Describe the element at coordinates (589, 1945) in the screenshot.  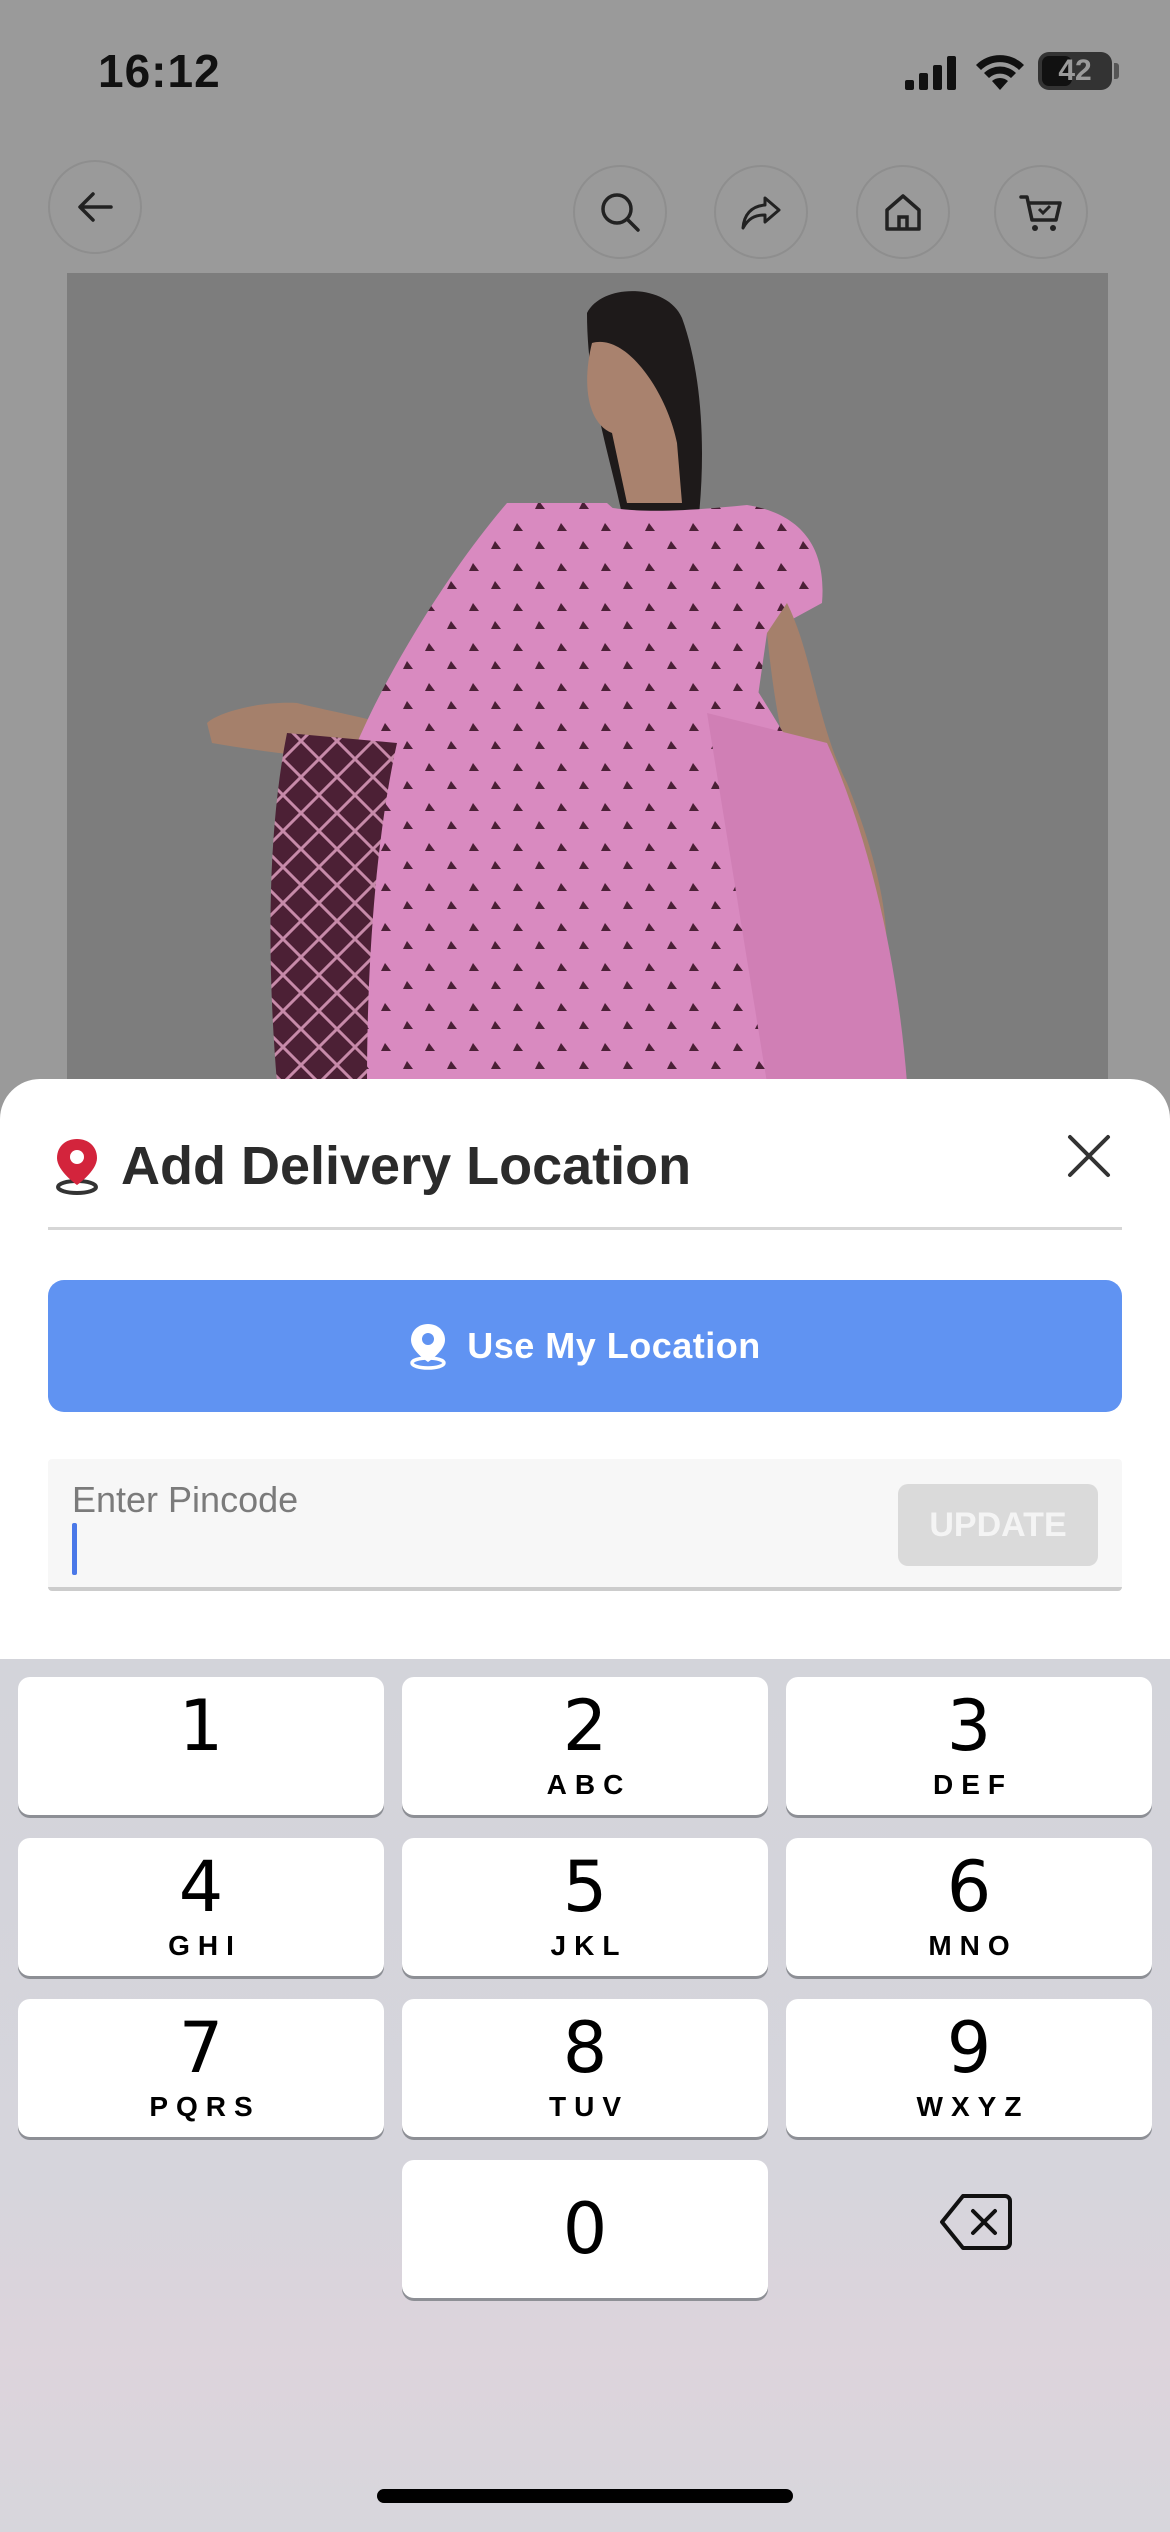
I see `key-letters: JKL` at that location.